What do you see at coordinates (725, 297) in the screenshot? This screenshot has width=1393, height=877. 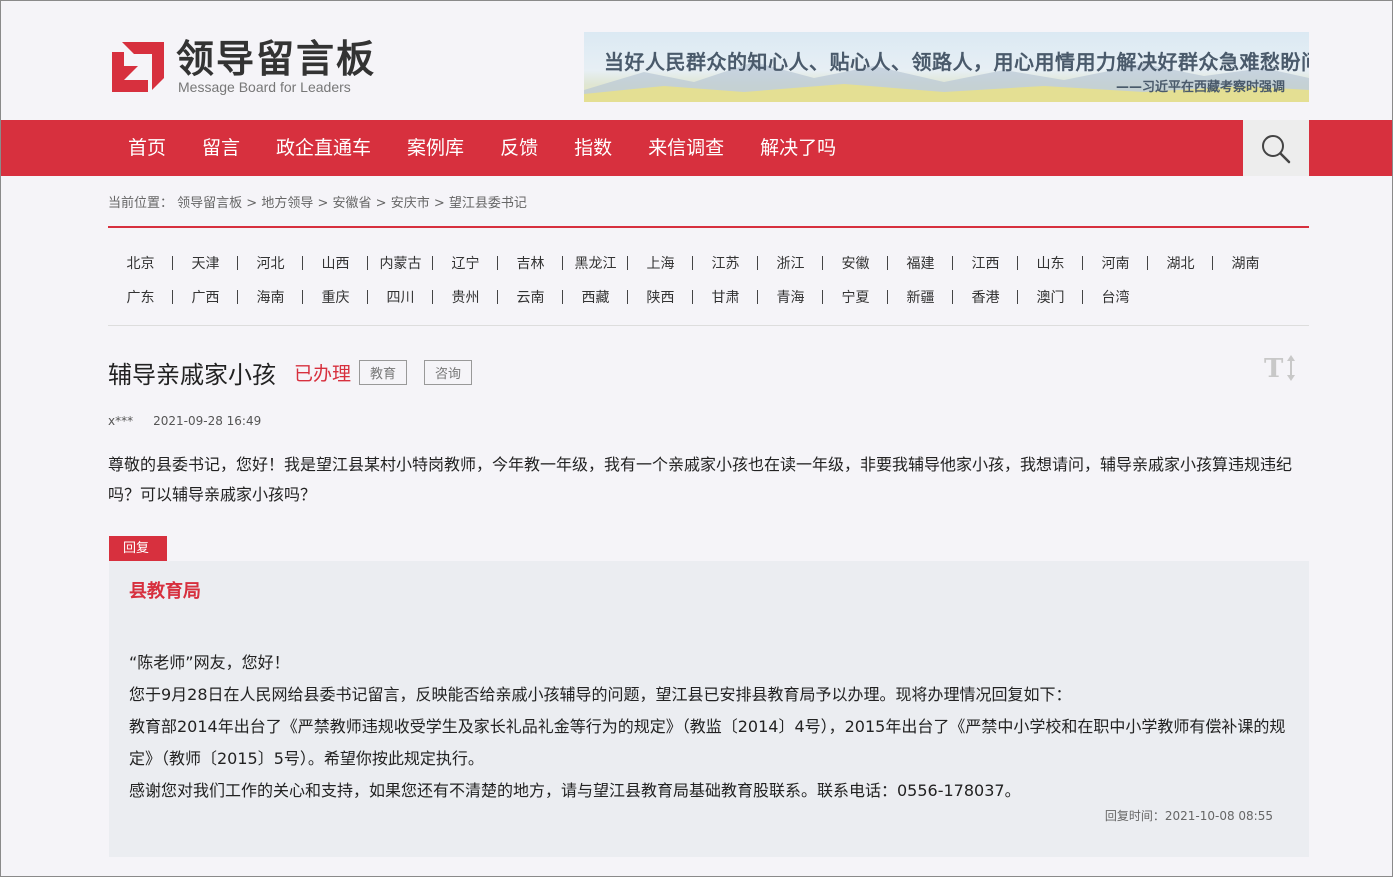 I see `province-link: 甘肃` at bounding box center [725, 297].